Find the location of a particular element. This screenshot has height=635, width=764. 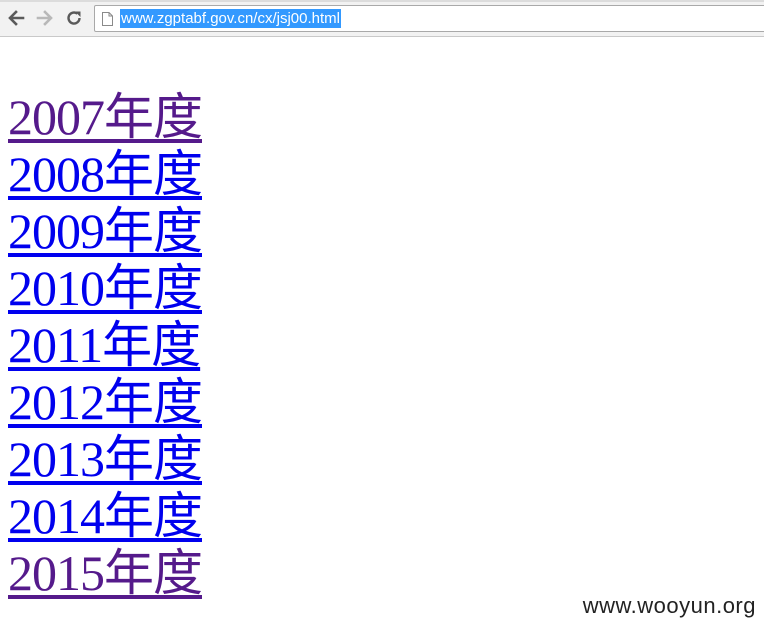

year-link-2009: 2009年度 is located at coordinates (105, 231).